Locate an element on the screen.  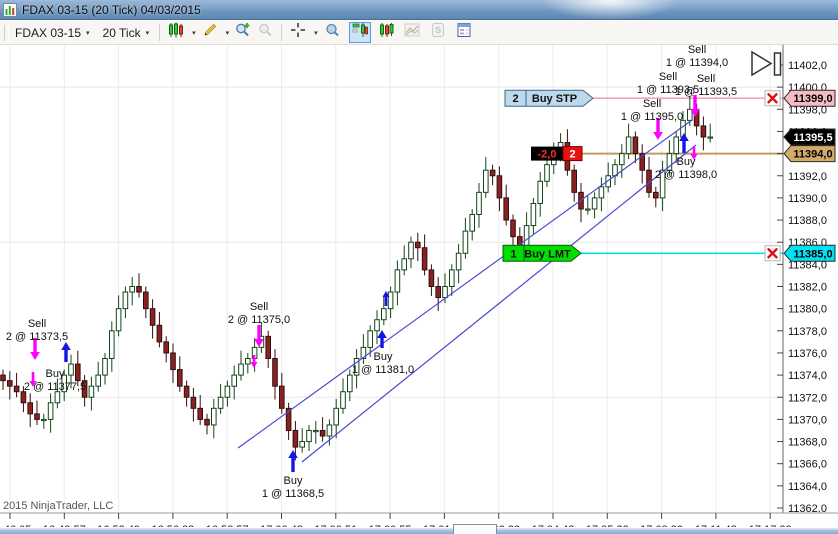
data-box-button is located at coordinates (332, 32).